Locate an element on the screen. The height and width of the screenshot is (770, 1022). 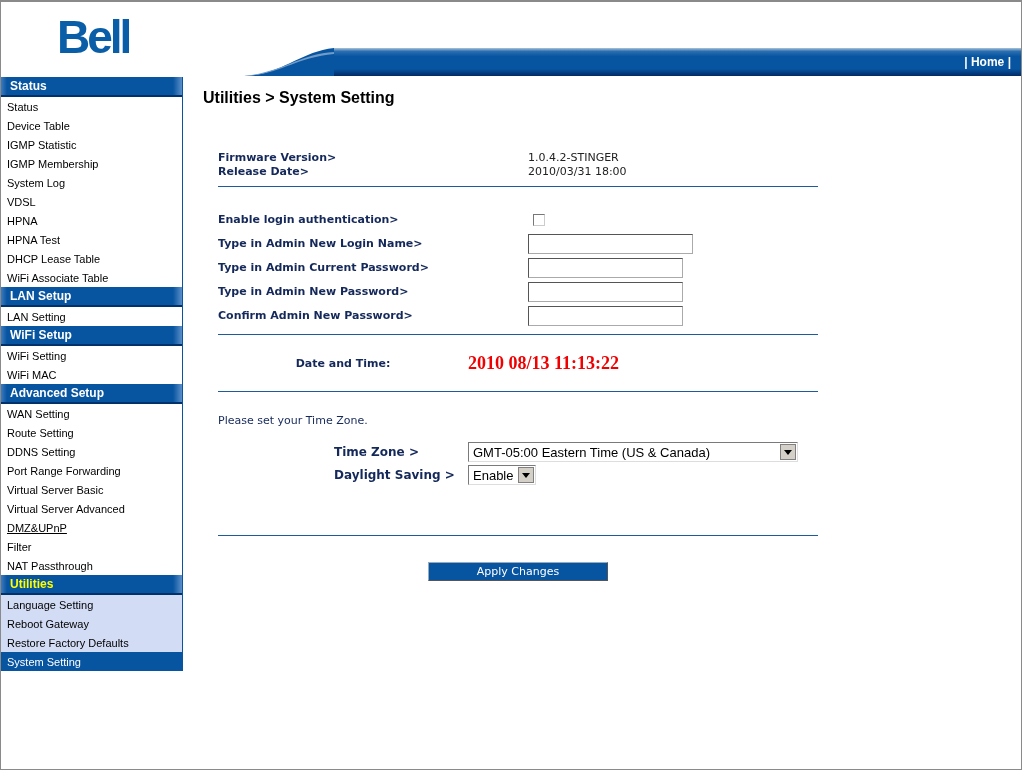
info-label: Release Date> is located at coordinates (264, 172).